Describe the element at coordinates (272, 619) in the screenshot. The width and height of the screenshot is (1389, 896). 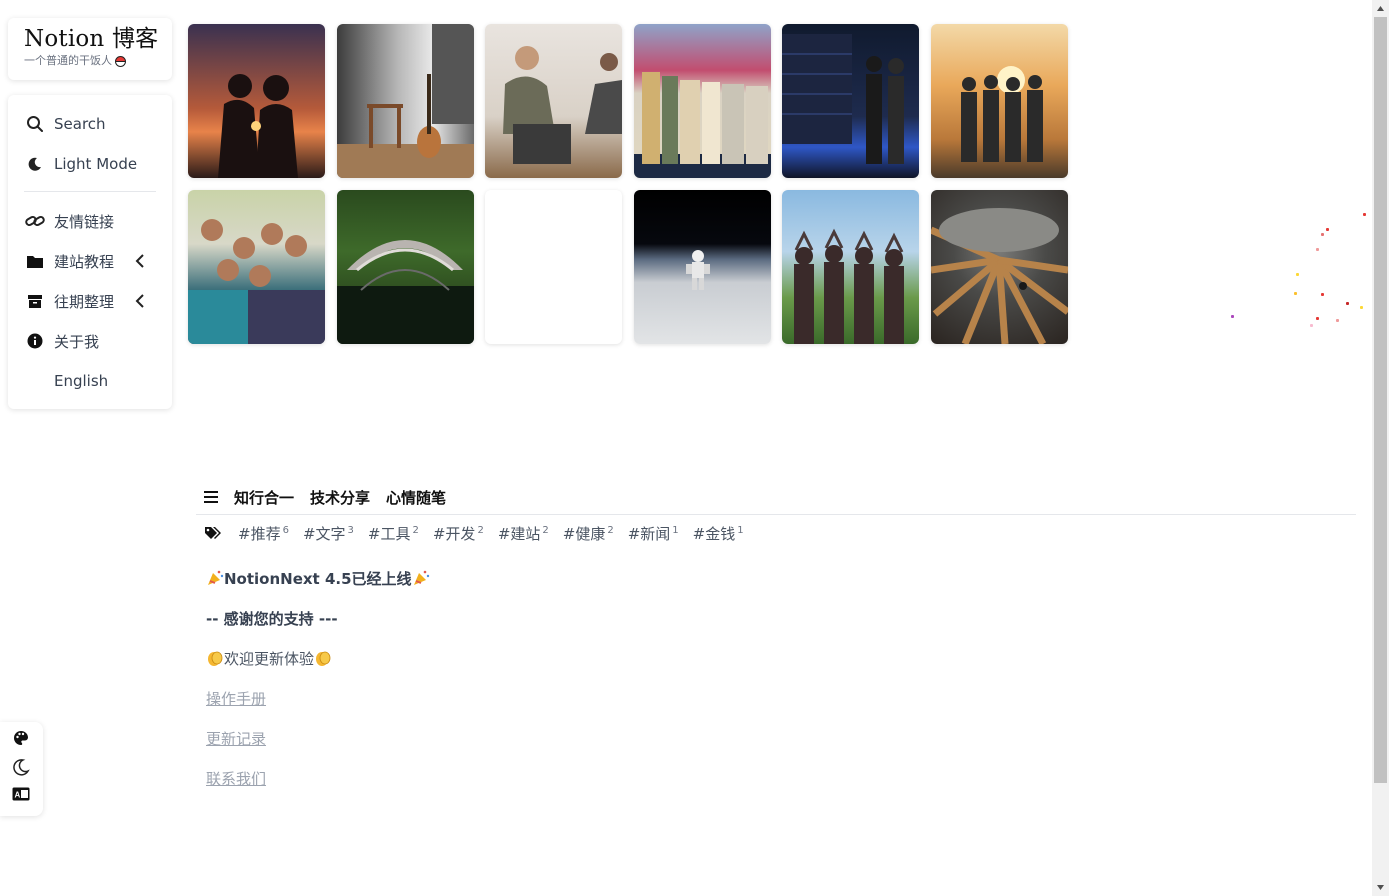
I see `announcement-thanks: -- 感谢您的支持 ---` at that location.